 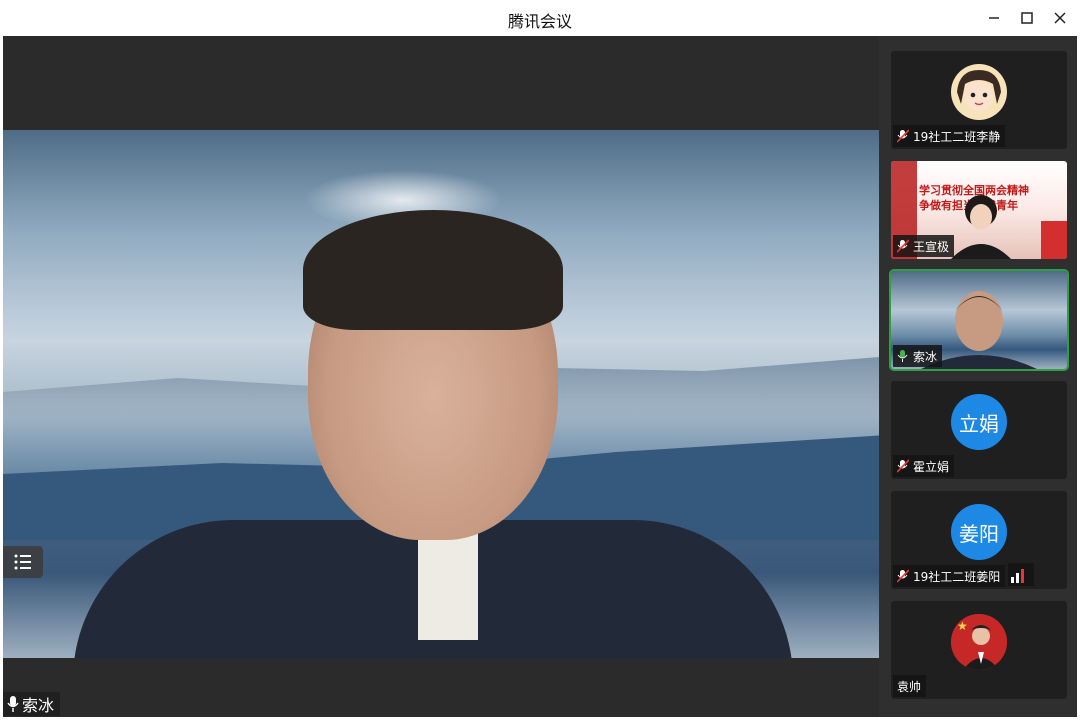 I want to click on speaker-name-tag: 索冰, so click(x=32, y=704).